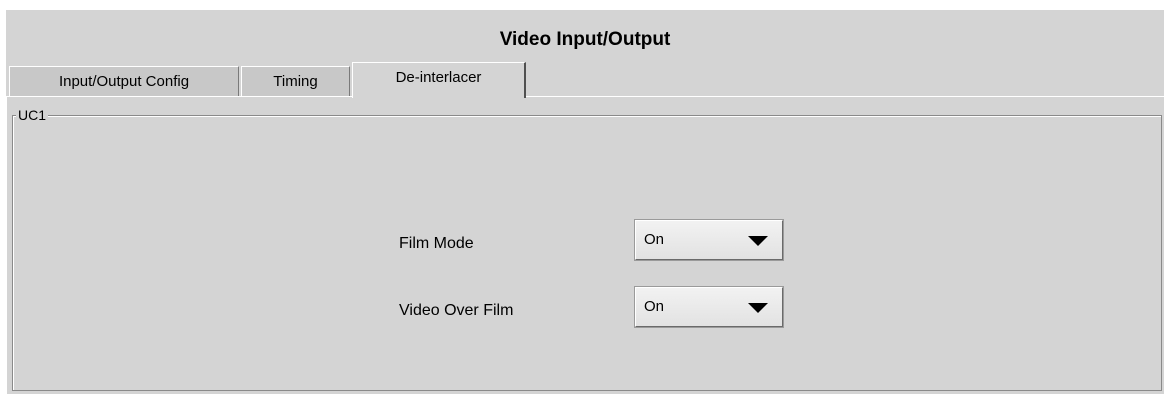 This screenshot has height=394, width=1164. I want to click on video-over-film-value: On, so click(654, 306).